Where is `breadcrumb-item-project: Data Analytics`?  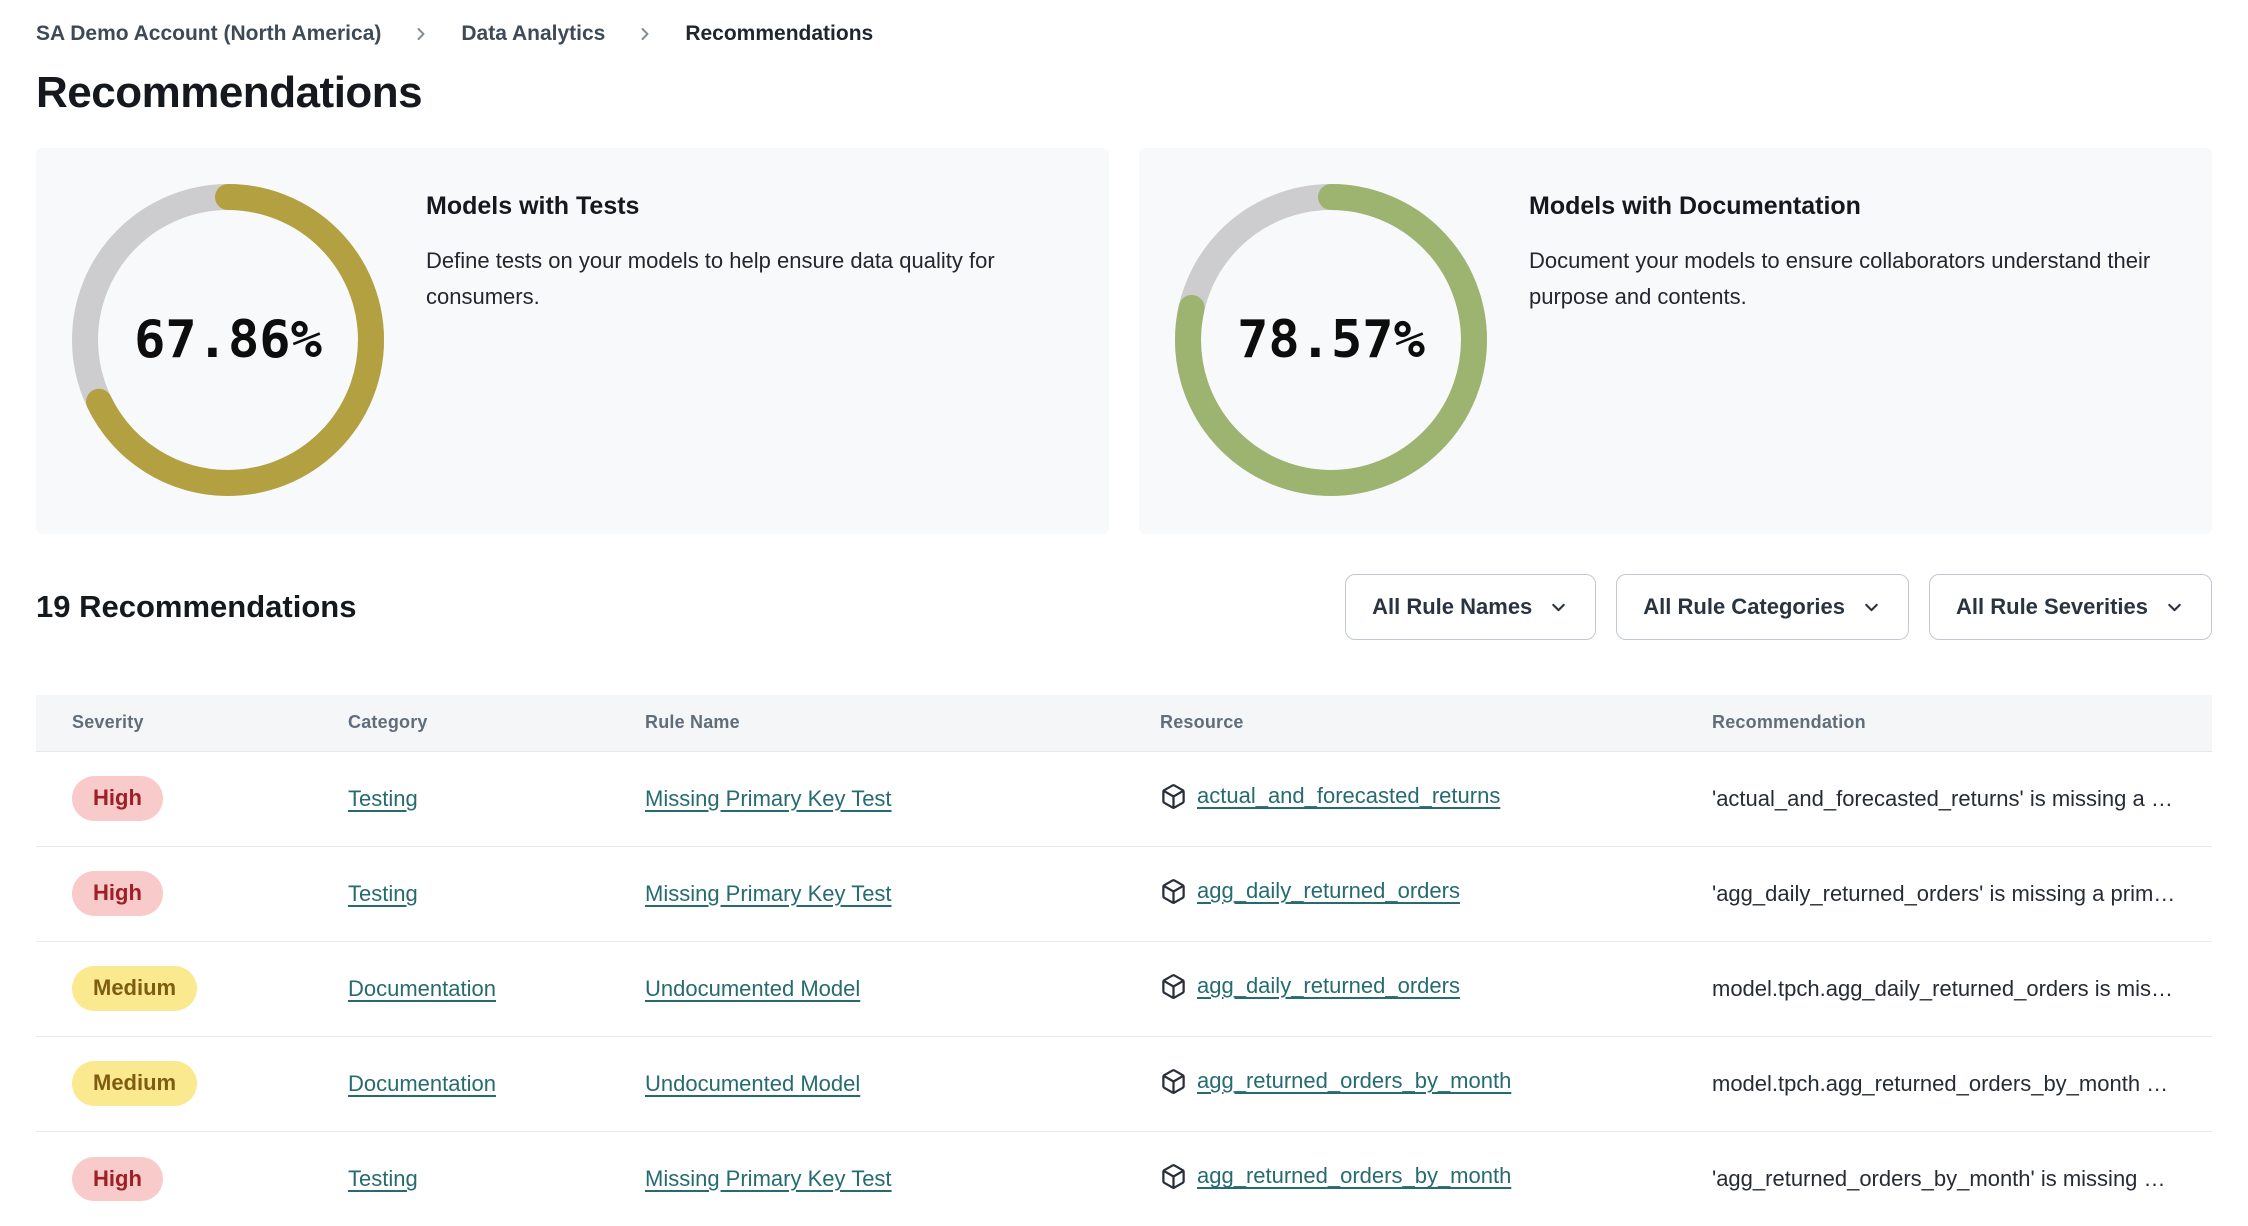 breadcrumb-item-project: Data Analytics is located at coordinates (533, 34).